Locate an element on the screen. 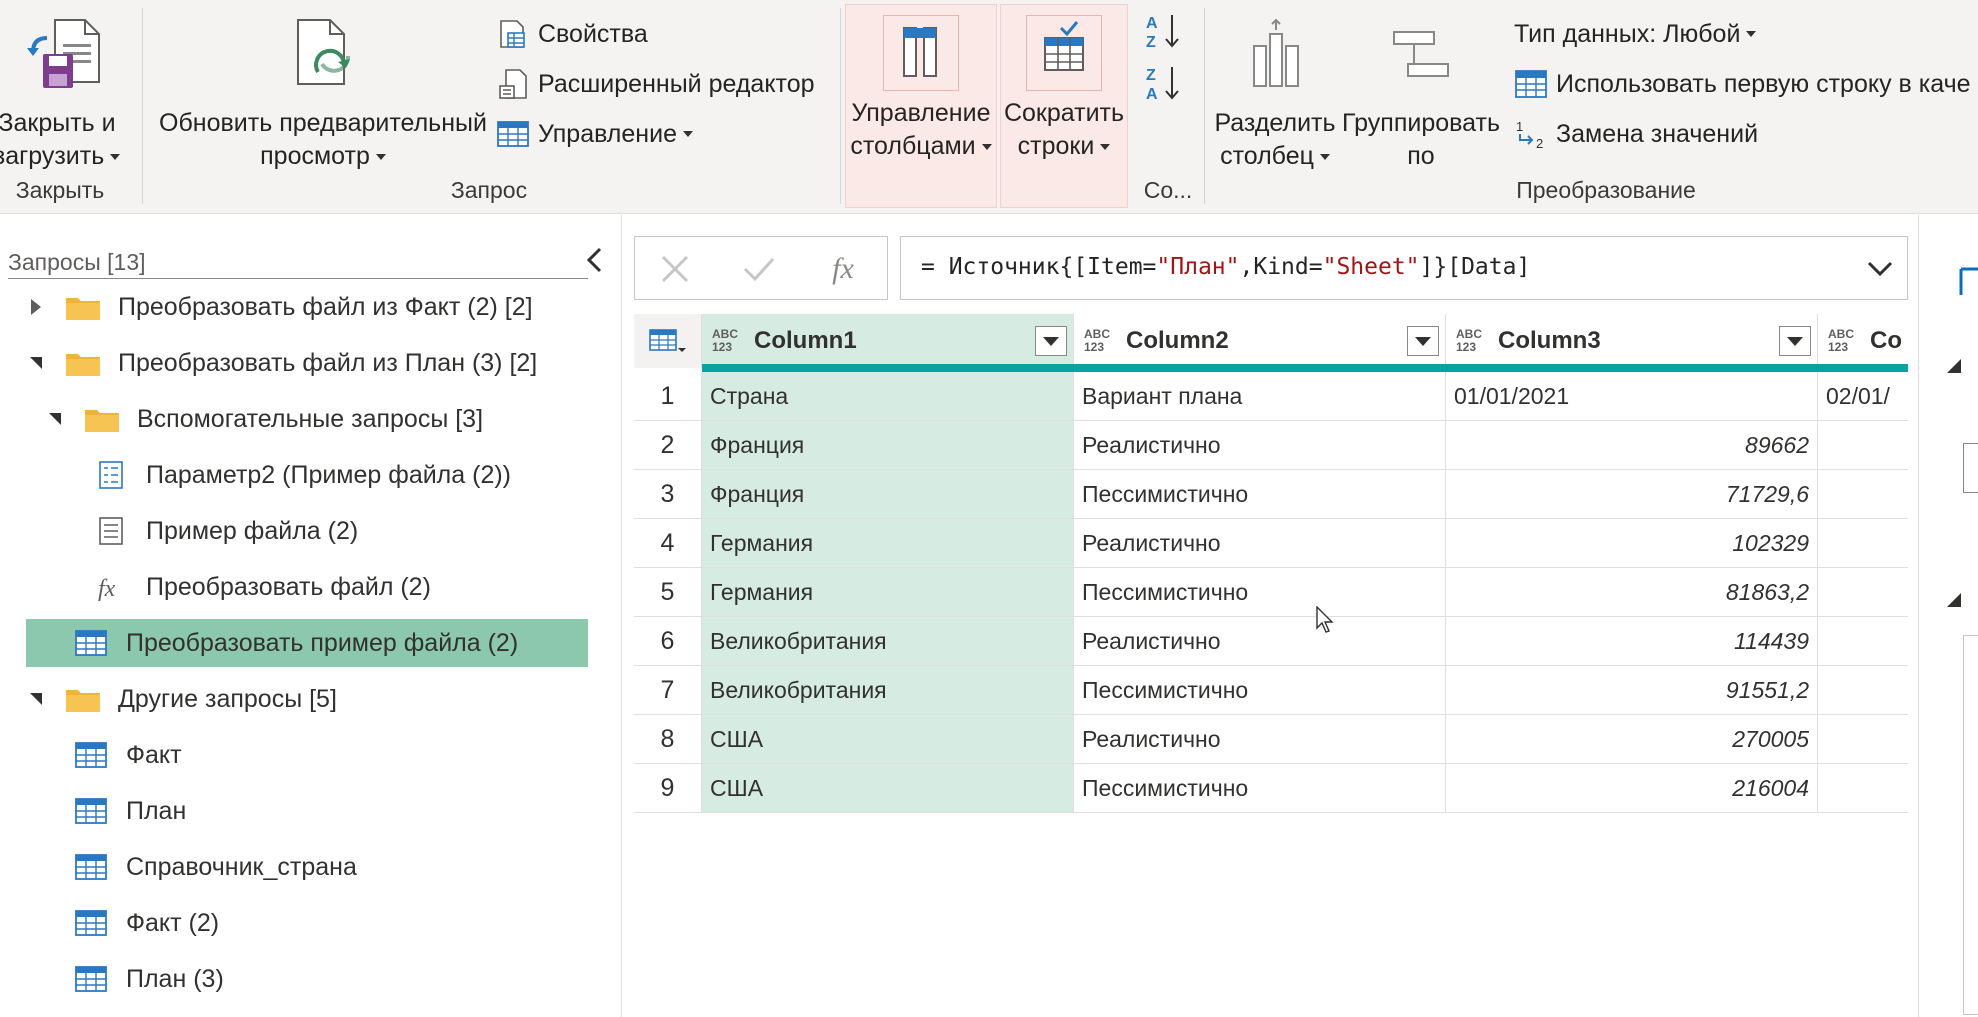 This screenshot has width=1978, height=1017. query-folder-plan: Преобразовать файл из План (3) [2] is located at coordinates (281, 363).